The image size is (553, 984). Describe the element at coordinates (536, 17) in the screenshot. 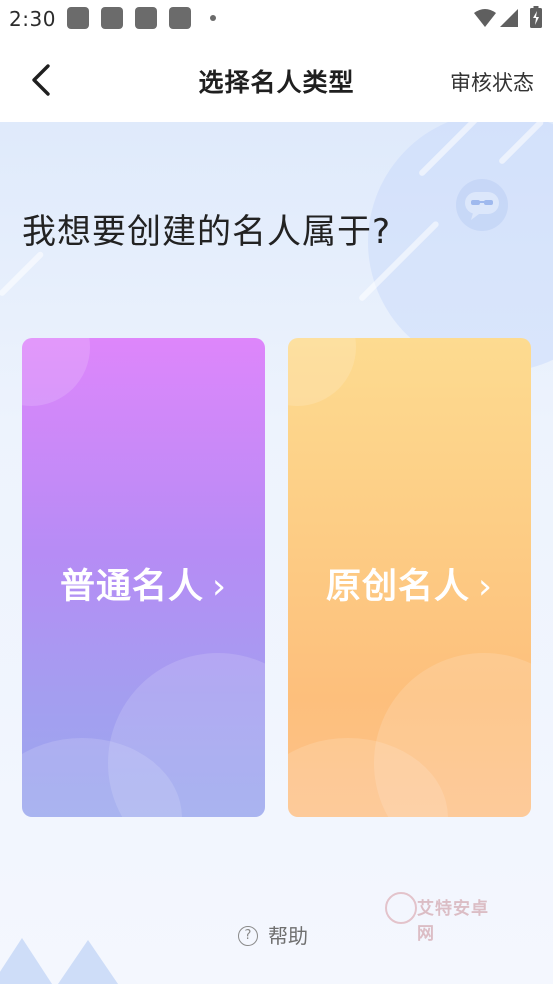

I see `battery-icon` at that location.